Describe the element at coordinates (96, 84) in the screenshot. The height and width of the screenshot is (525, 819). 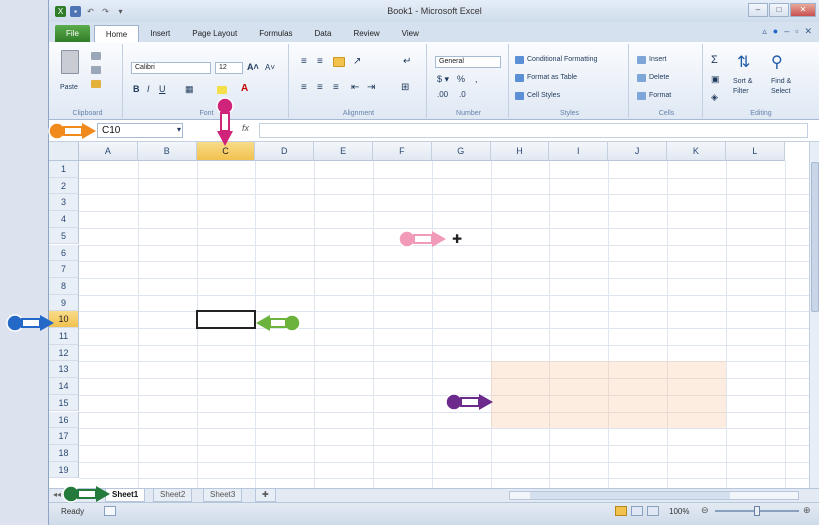
I see `format-painter-icon` at that location.